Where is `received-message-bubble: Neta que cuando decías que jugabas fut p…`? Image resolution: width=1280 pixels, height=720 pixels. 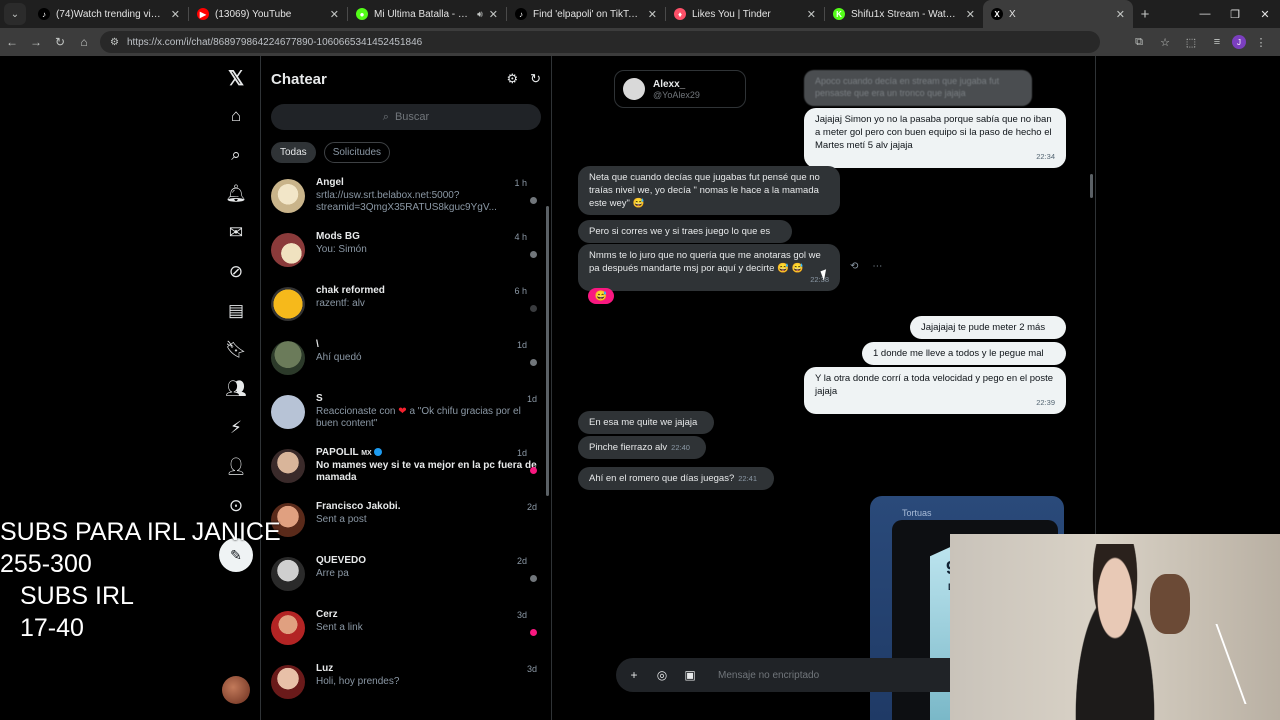
received-message-bubble: Neta que cuando decías que jugabas fut p… is located at coordinates (709, 190).